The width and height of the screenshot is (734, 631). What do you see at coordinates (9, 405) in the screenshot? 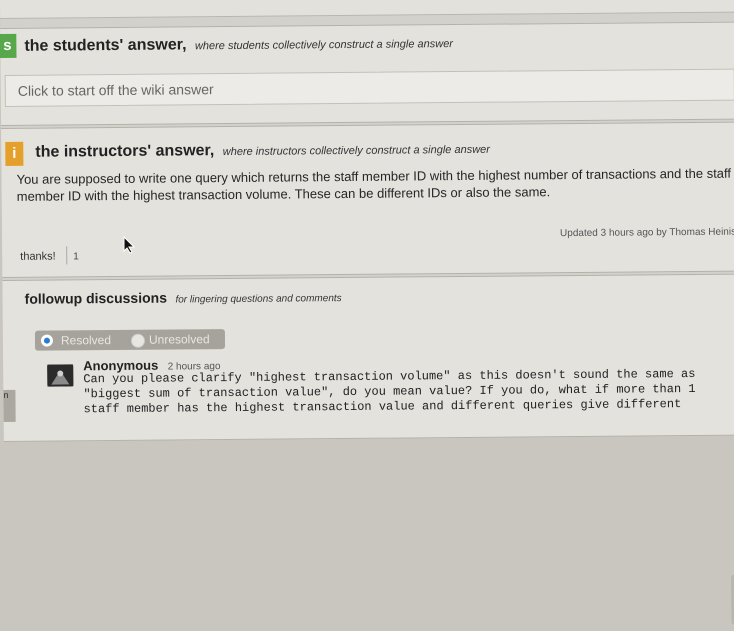
I see `left-edge-text: n` at bounding box center [9, 405].